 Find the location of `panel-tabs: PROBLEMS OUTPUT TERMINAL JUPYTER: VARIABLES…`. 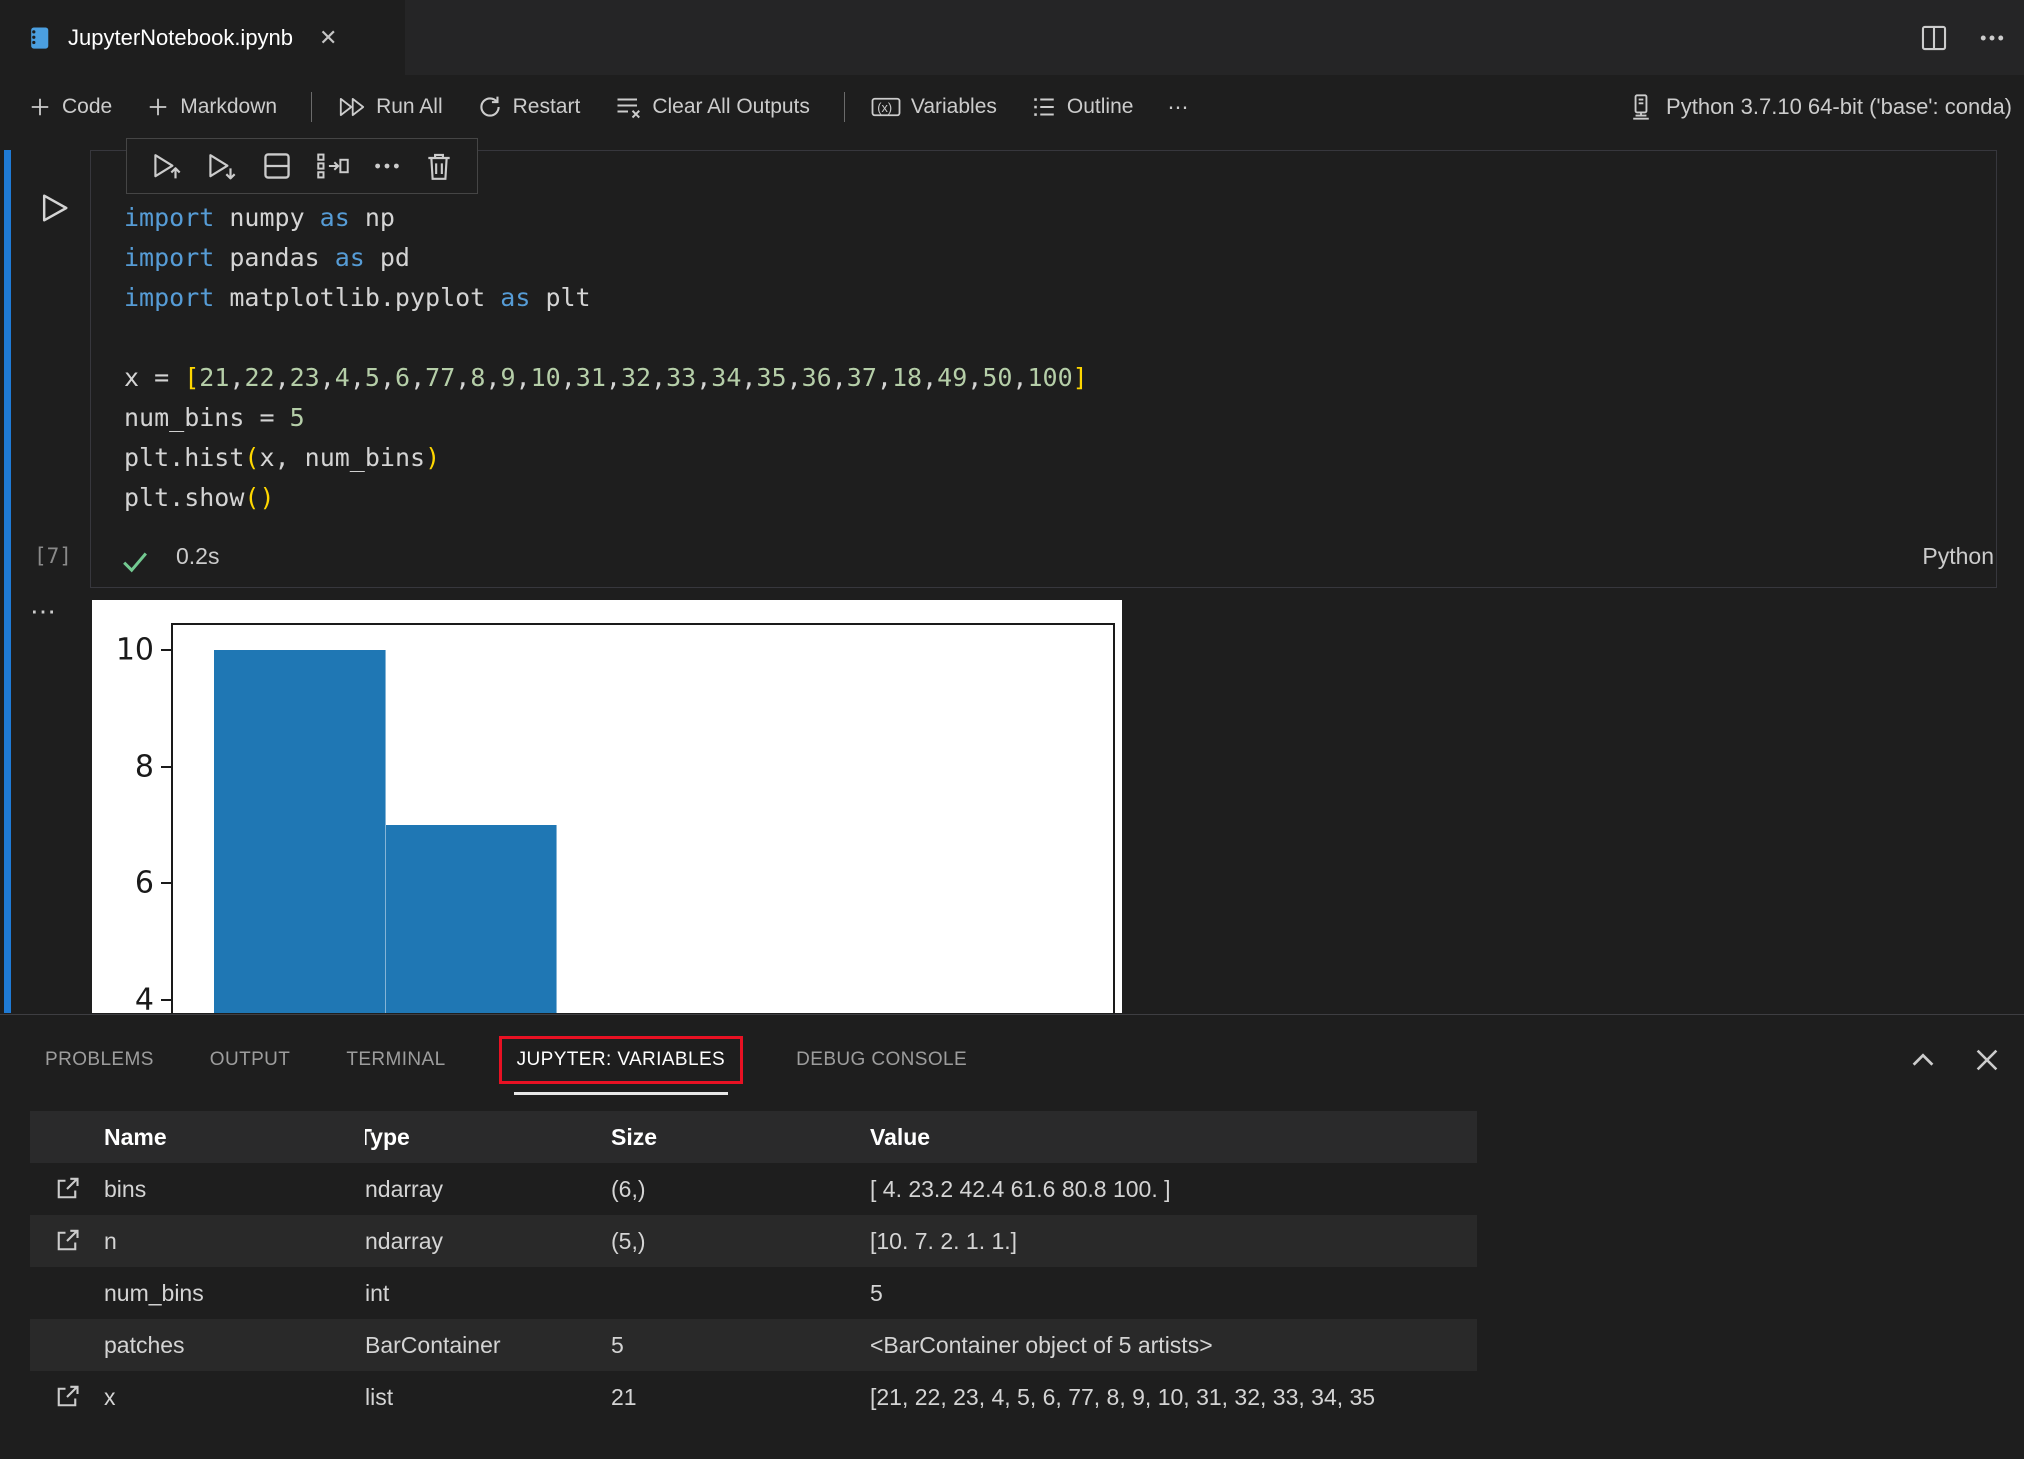

panel-tabs: PROBLEMS OUTPUT TERMINAL JUPYTER: VARIABLES… is located at coordinates (506, 1060).